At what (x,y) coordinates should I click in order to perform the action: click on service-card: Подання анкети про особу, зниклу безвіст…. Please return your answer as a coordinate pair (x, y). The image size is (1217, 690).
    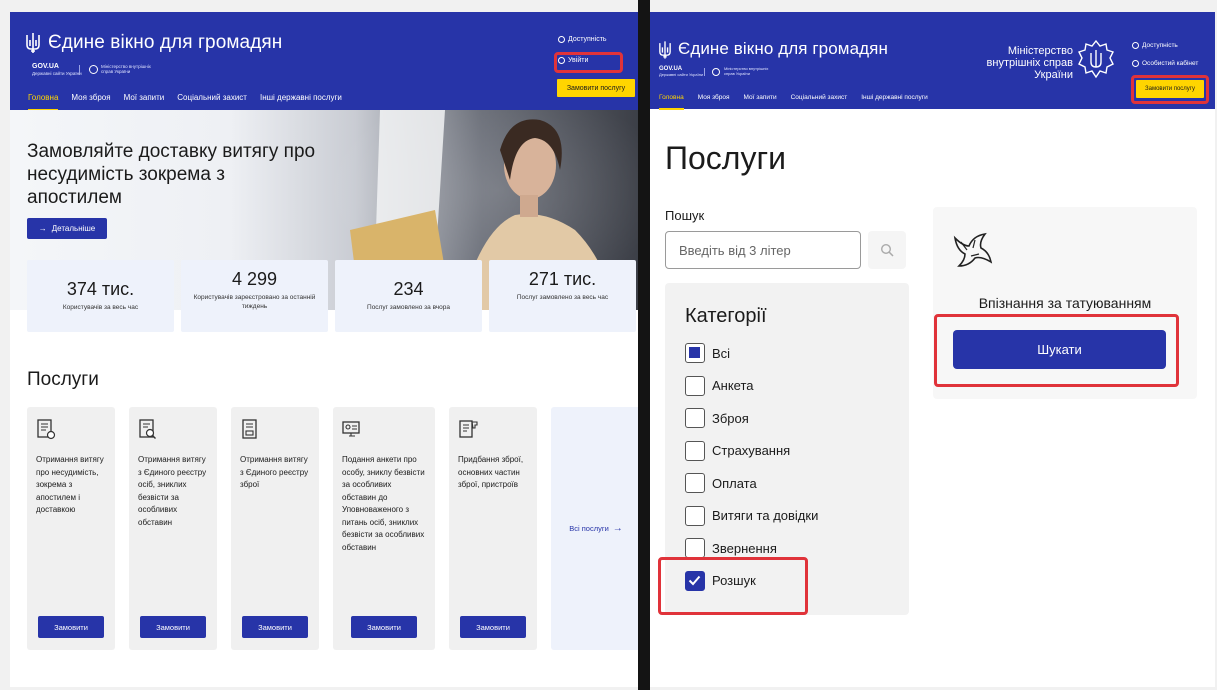
    Looking at the image, I should click on (384, 528).